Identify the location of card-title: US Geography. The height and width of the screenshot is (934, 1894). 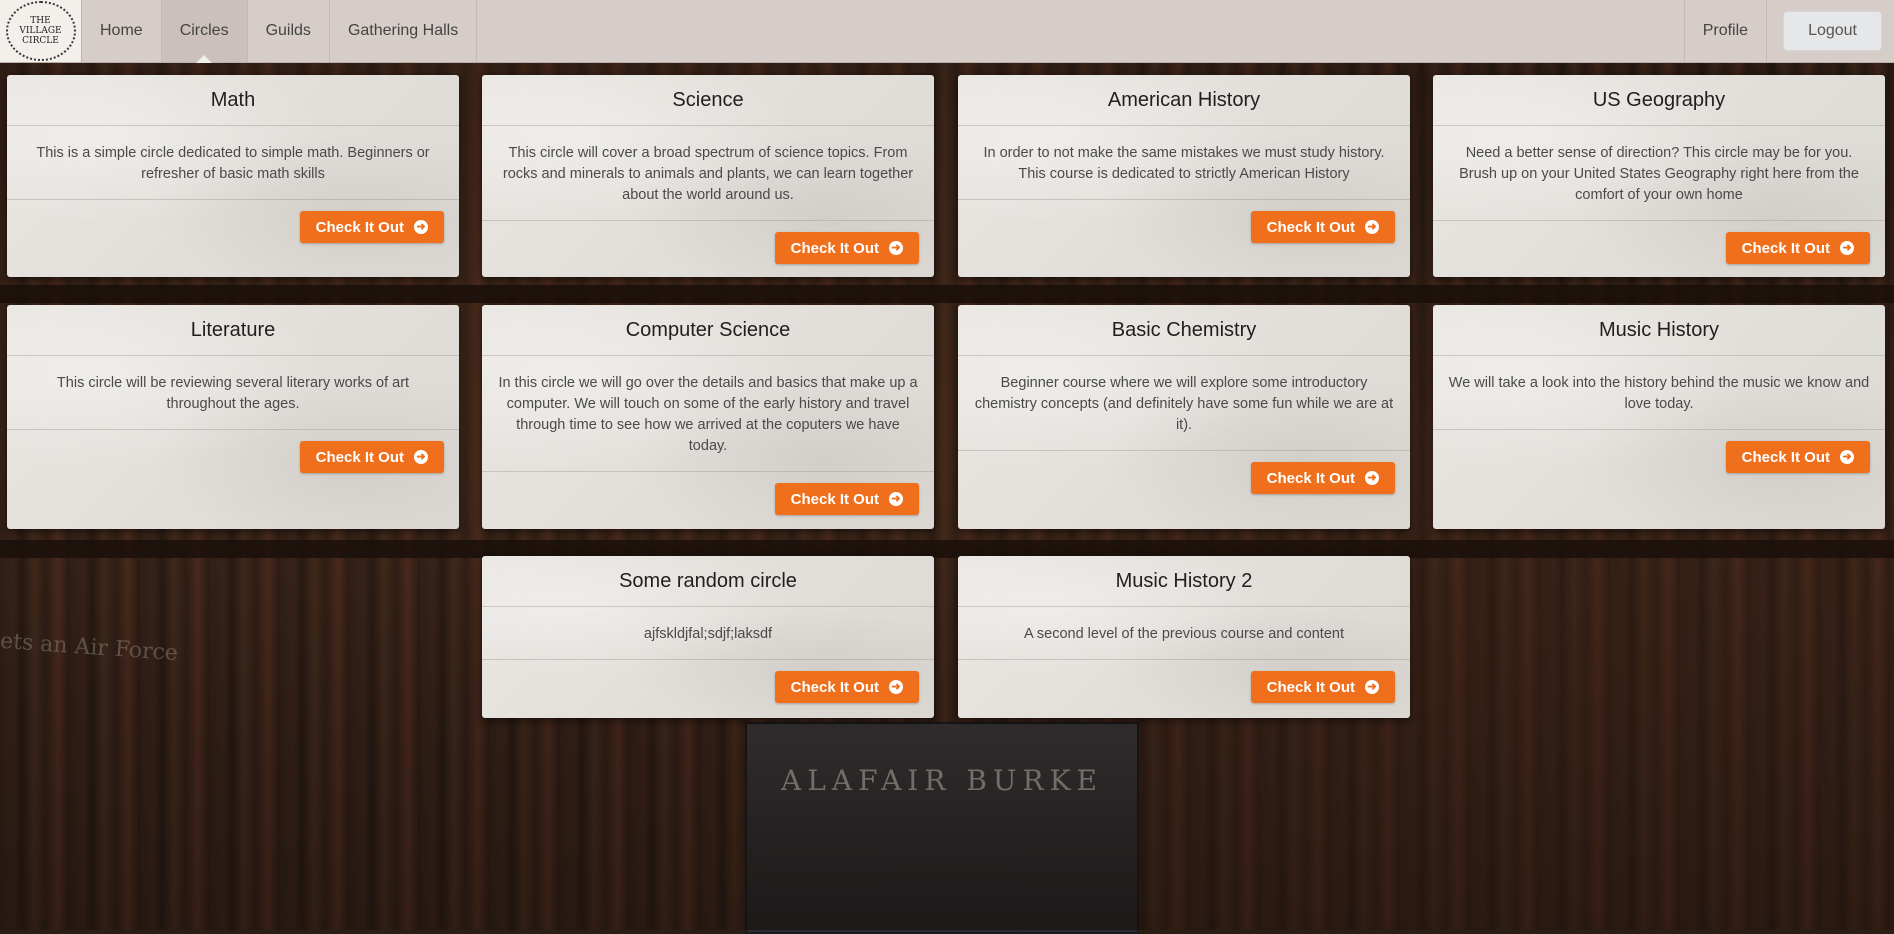
(1659, 100).